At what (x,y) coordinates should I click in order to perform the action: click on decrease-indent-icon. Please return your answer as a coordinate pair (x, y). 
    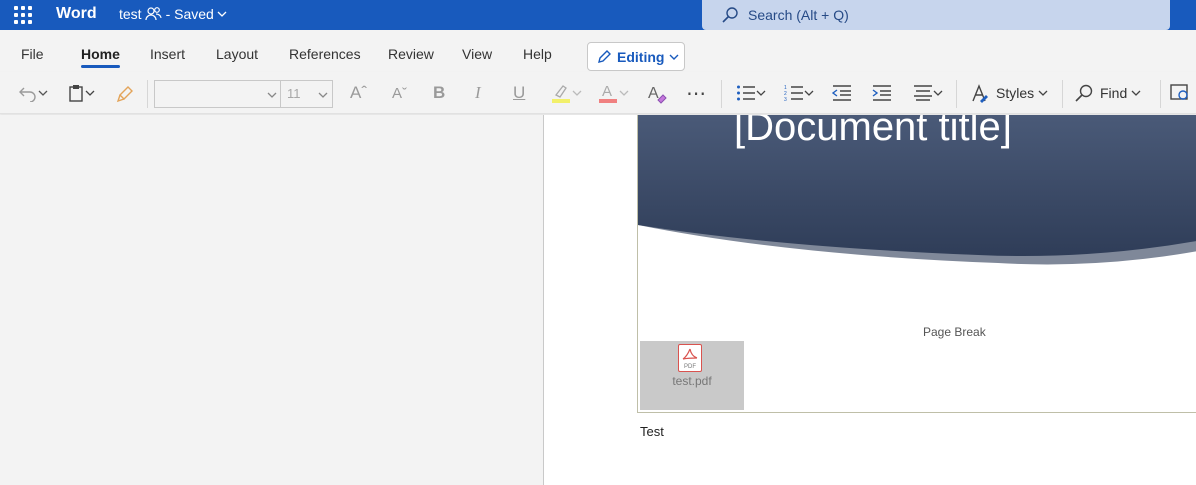
    Looking at the image, I should click on (841, 93).